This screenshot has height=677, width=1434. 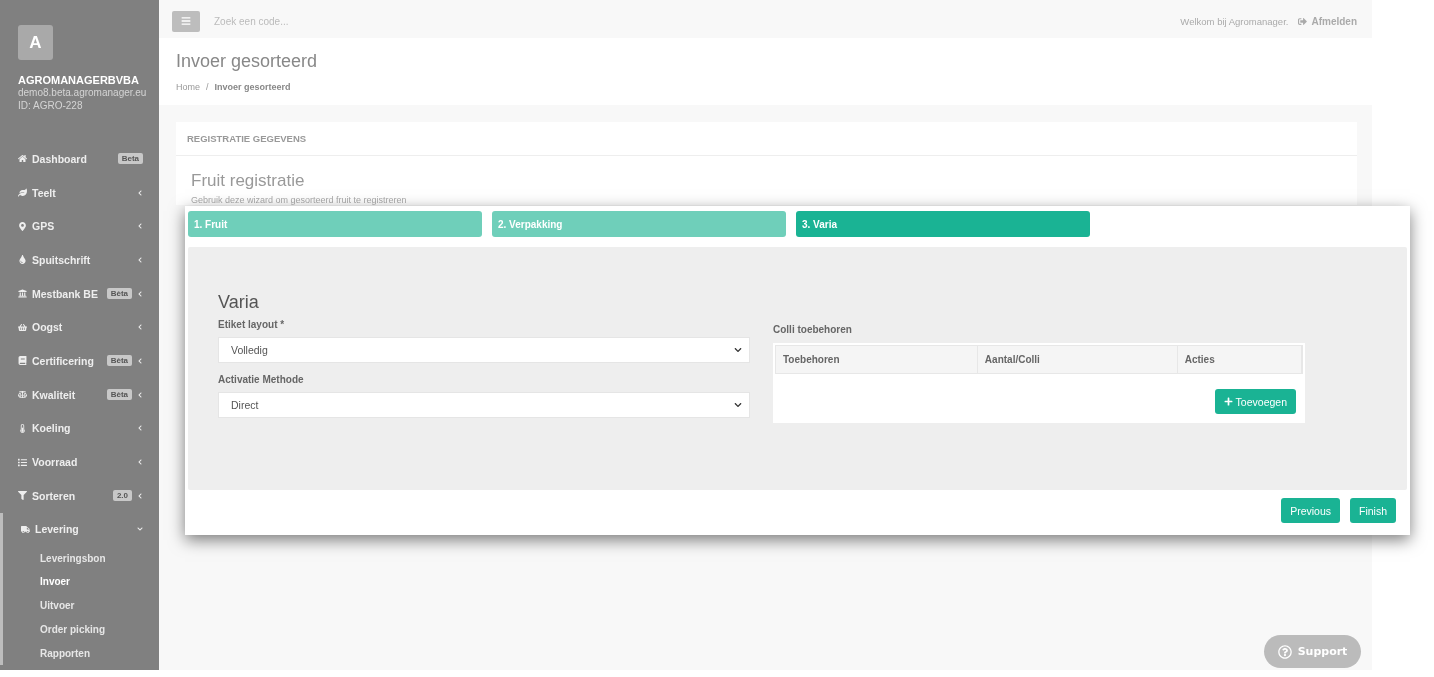 I want to click on help-icon, so click(x=1284, y=651).